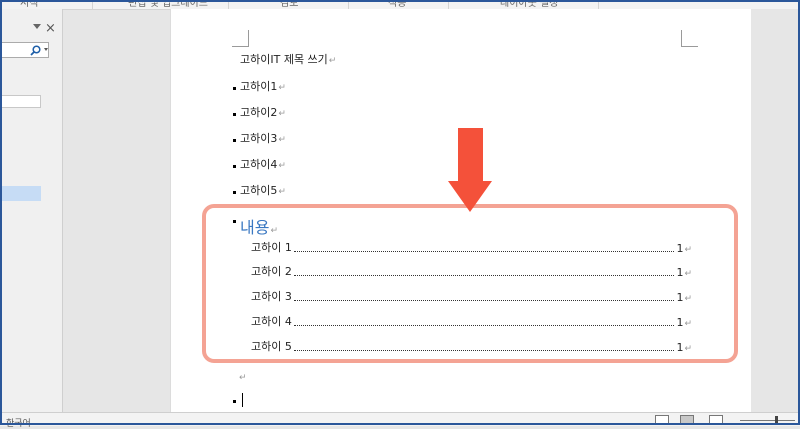 The width and height of the screenshot is (800, 429). I want to click on list-item: 고하이3↵, so click(263, 138).